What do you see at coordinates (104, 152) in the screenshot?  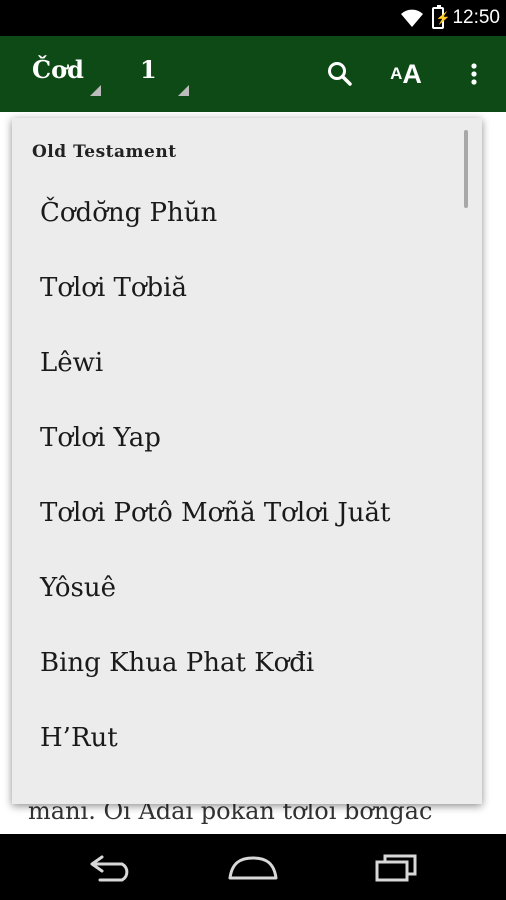 I see `section-header-old-testament: Old Testament` at bounding box center [104, 152].